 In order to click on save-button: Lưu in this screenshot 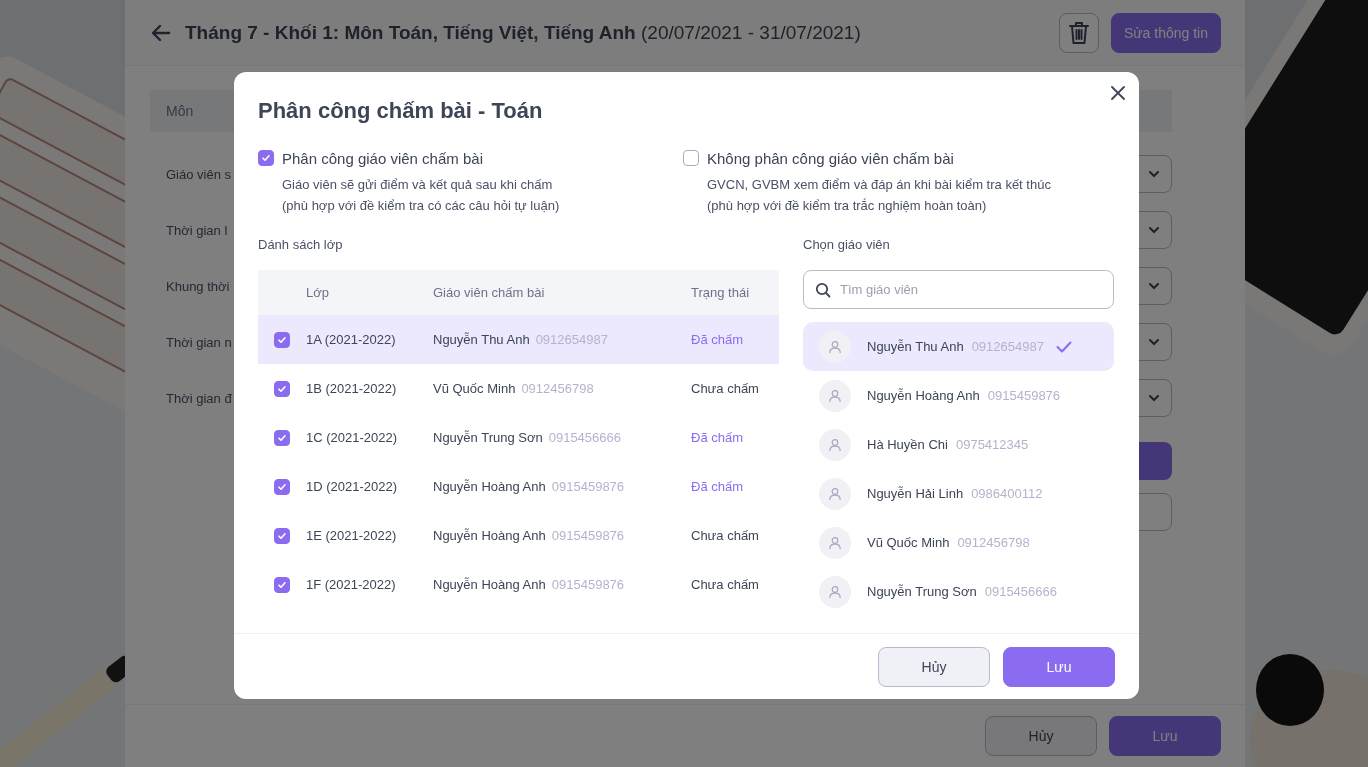, I will do `click(1059, 666)`.